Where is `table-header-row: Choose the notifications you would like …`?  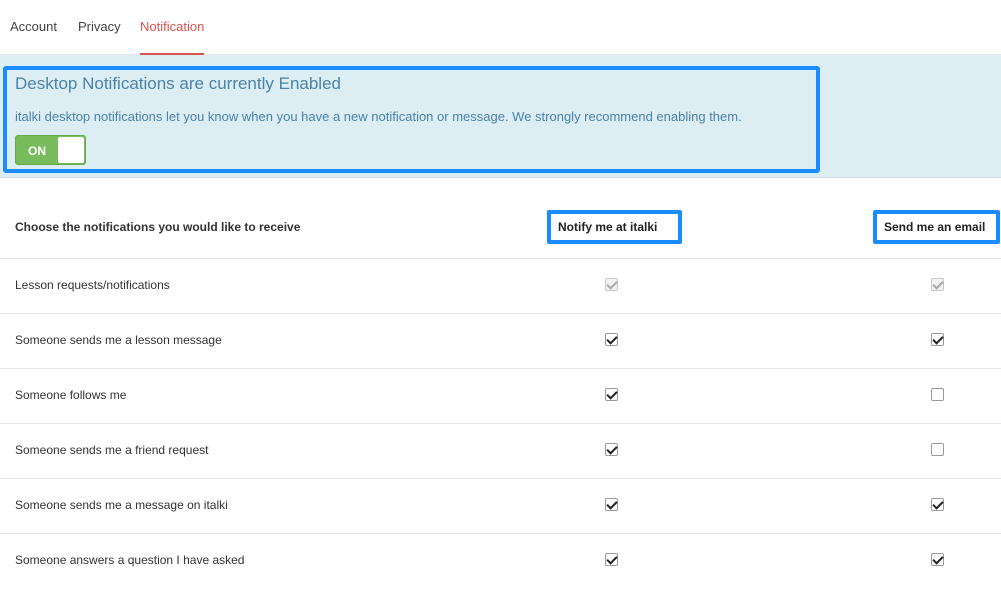
table-header-row: Choose the notifications you would like … is located at coordinates (500, 218).